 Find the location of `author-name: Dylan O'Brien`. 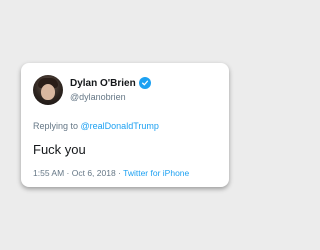

author-name: Dylan O'Brien is located at coordinates (103, 83).